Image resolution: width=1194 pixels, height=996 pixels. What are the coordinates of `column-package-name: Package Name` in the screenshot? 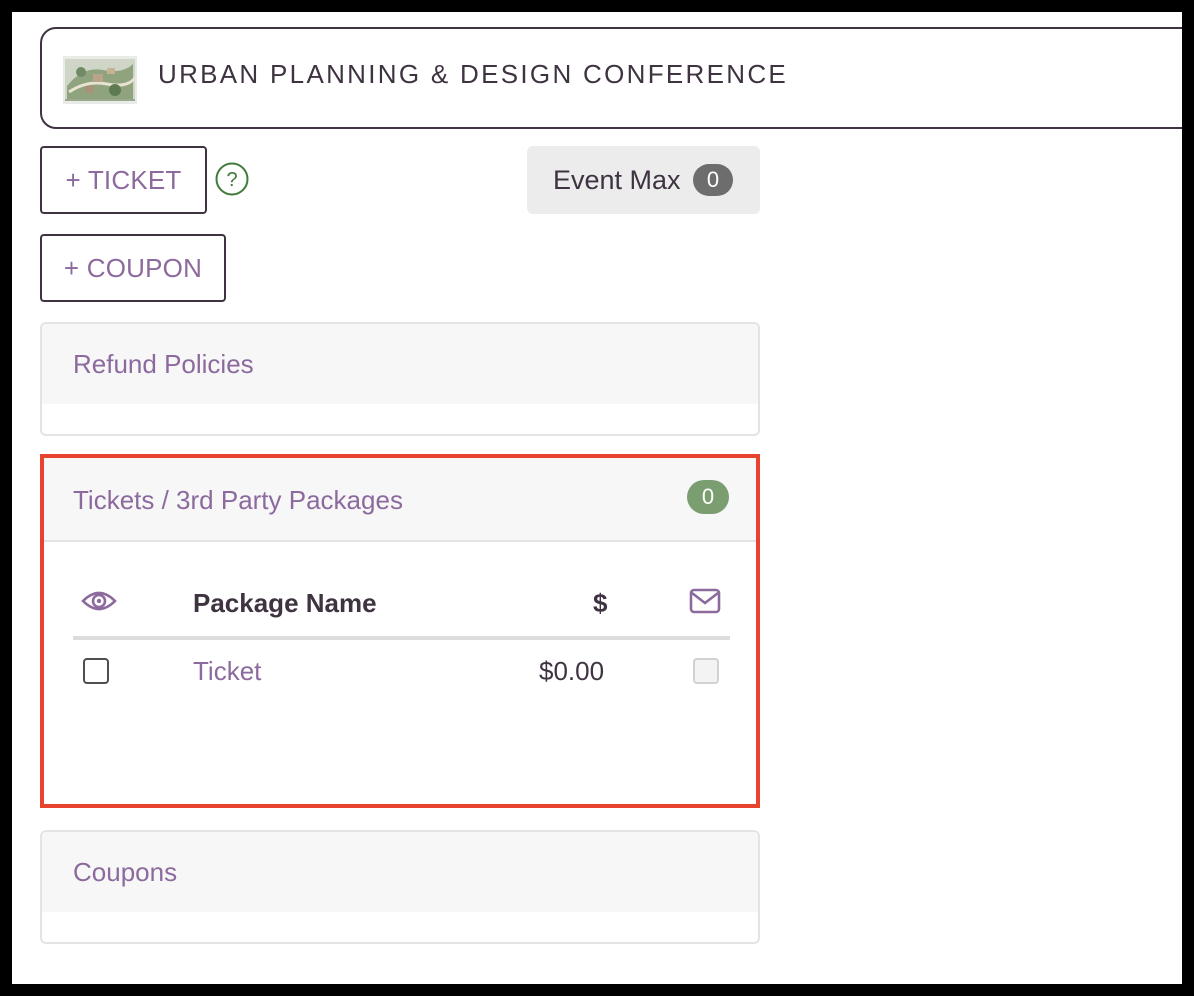 It's located at (285, 603).